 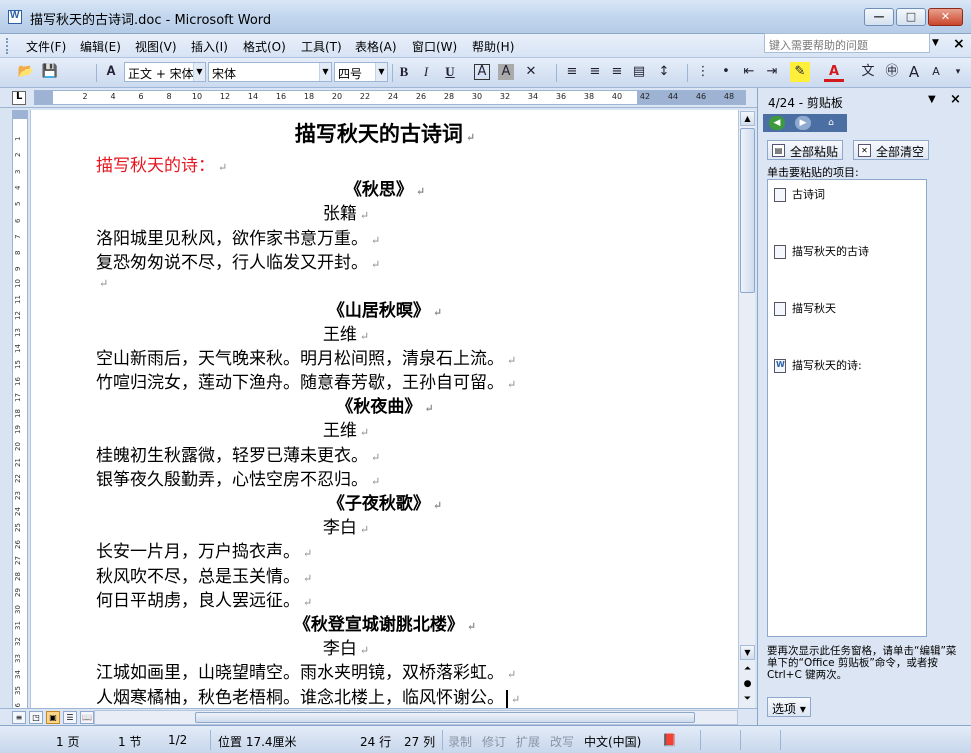 What do you see at coordinates (703, 72) in the screenshot?
I see `numbering-icon: ⋮` at bounding box center [703, 72].